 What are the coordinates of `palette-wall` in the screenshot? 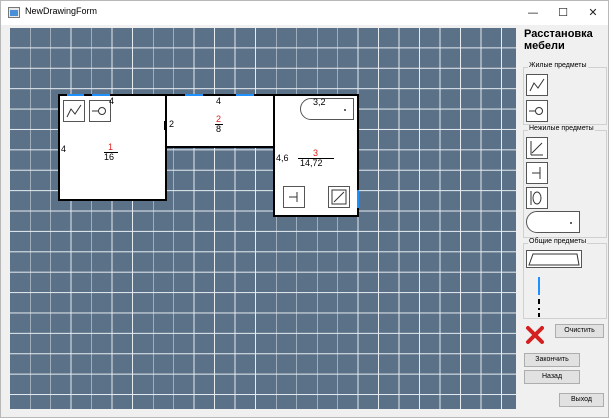 It's located at (554, 259).